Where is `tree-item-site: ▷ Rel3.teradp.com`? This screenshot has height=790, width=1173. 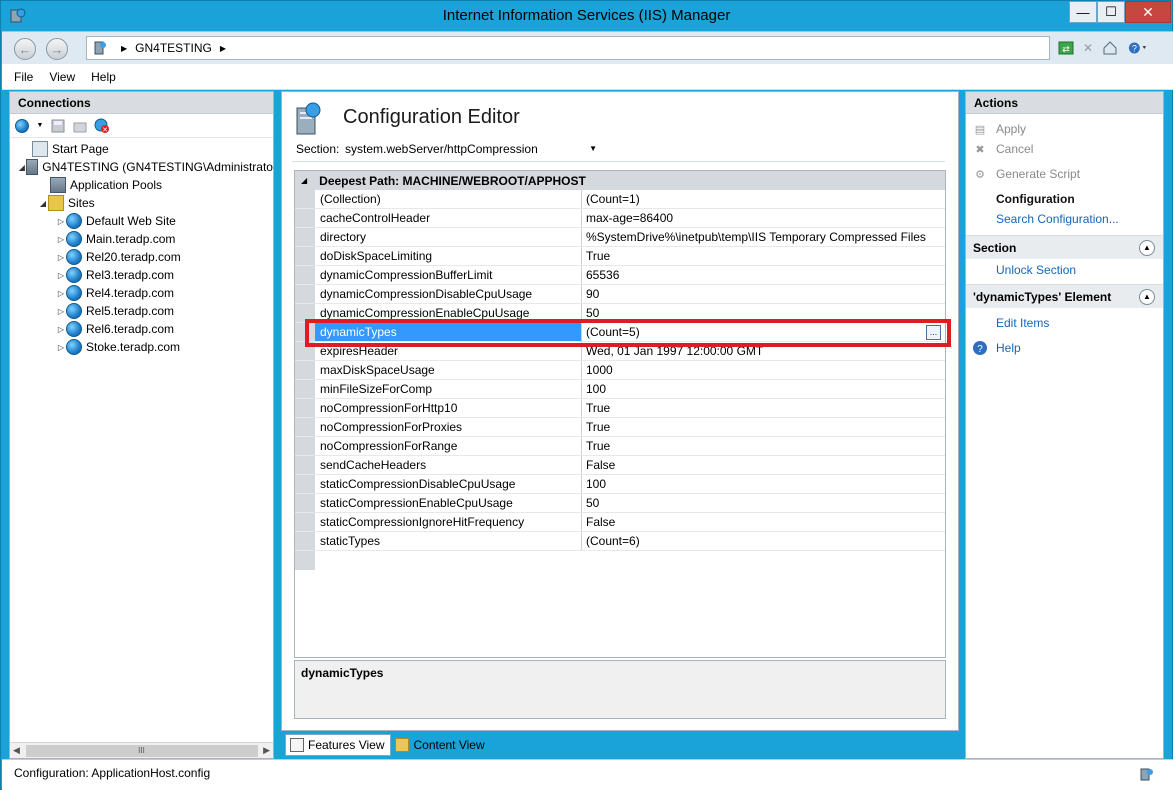 tree-item-site: ▷ Rel3.teradp.com is located at coordinates (141, 275).